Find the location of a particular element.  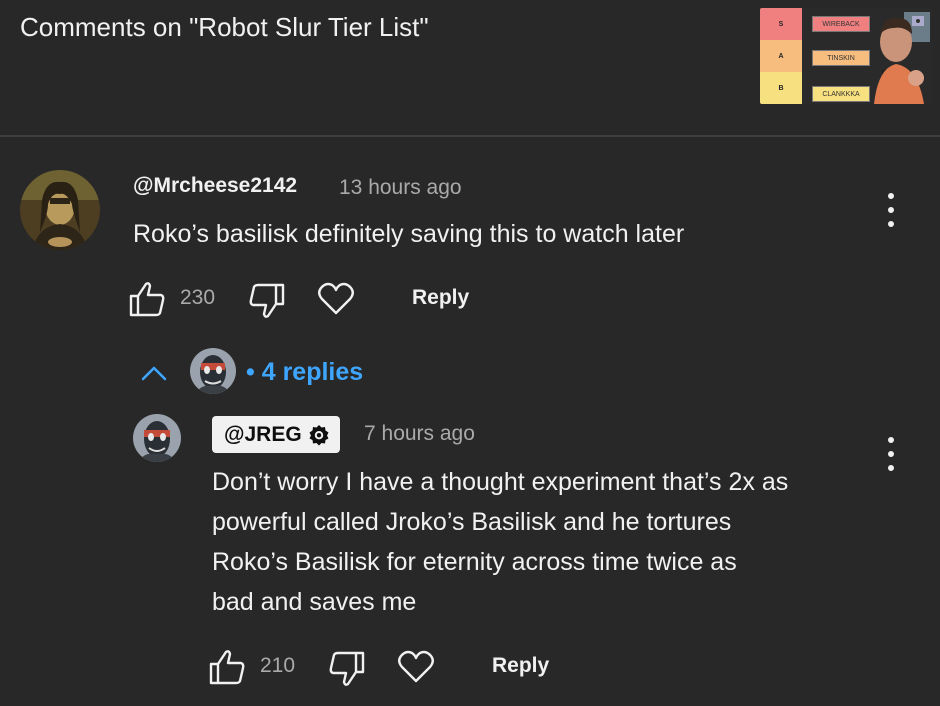

comment-more-icon is located at coordinates (891, 210).